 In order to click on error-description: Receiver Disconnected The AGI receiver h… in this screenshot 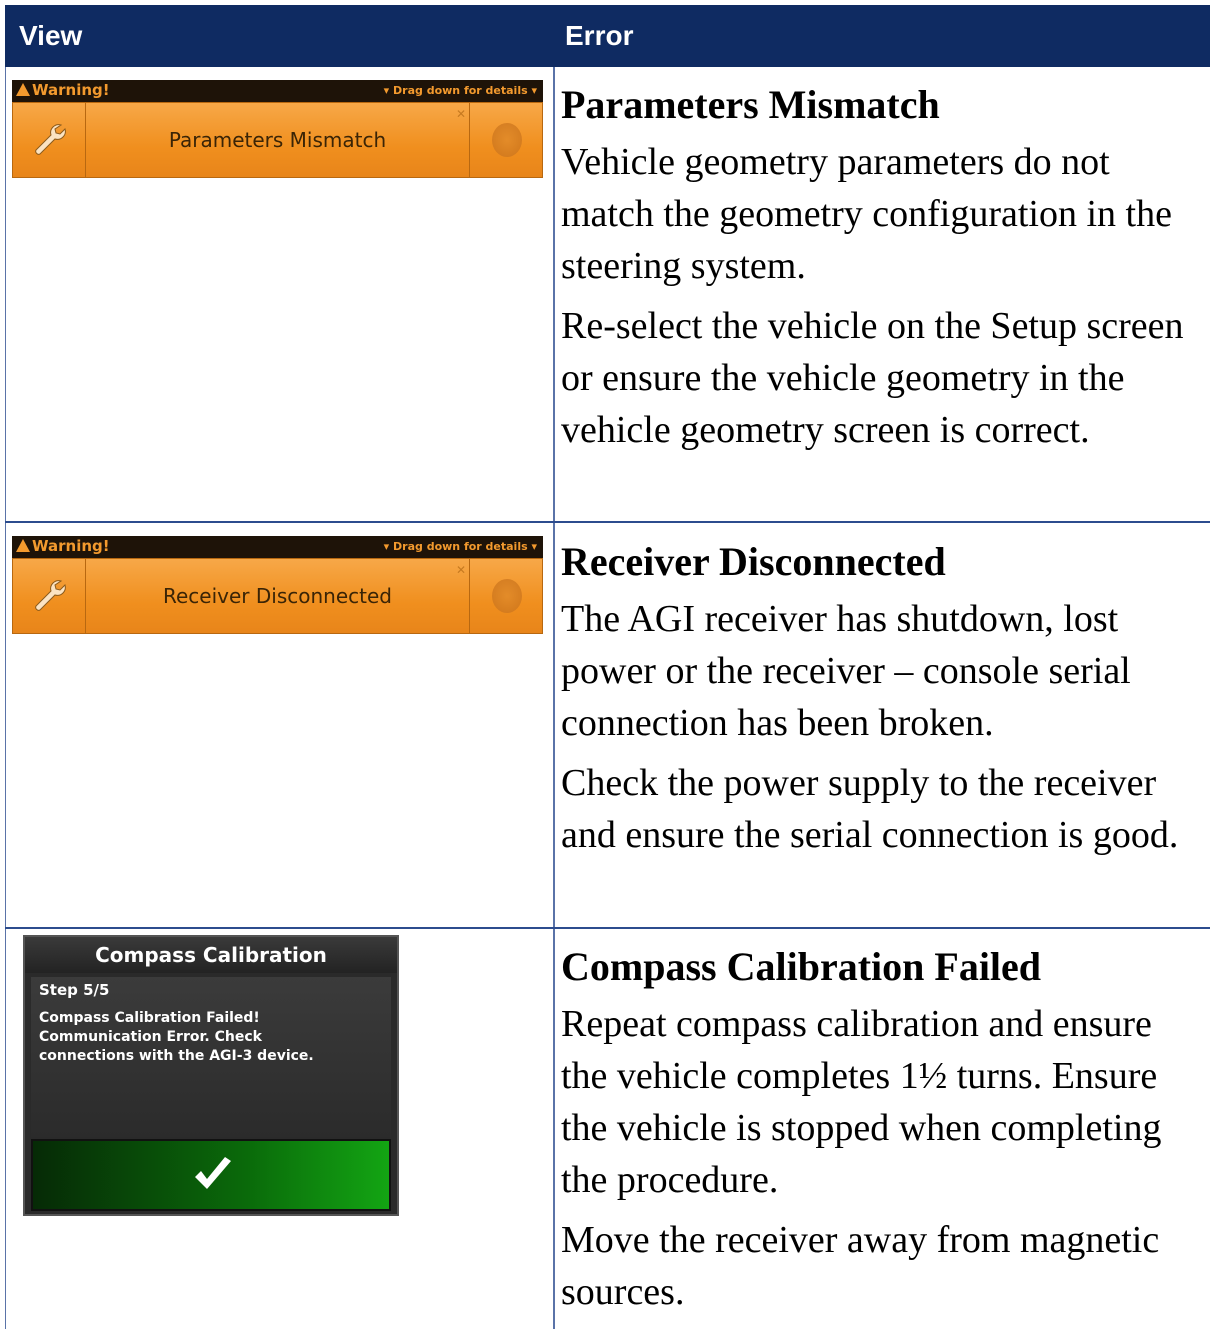, I will do `click(881, 699)`.